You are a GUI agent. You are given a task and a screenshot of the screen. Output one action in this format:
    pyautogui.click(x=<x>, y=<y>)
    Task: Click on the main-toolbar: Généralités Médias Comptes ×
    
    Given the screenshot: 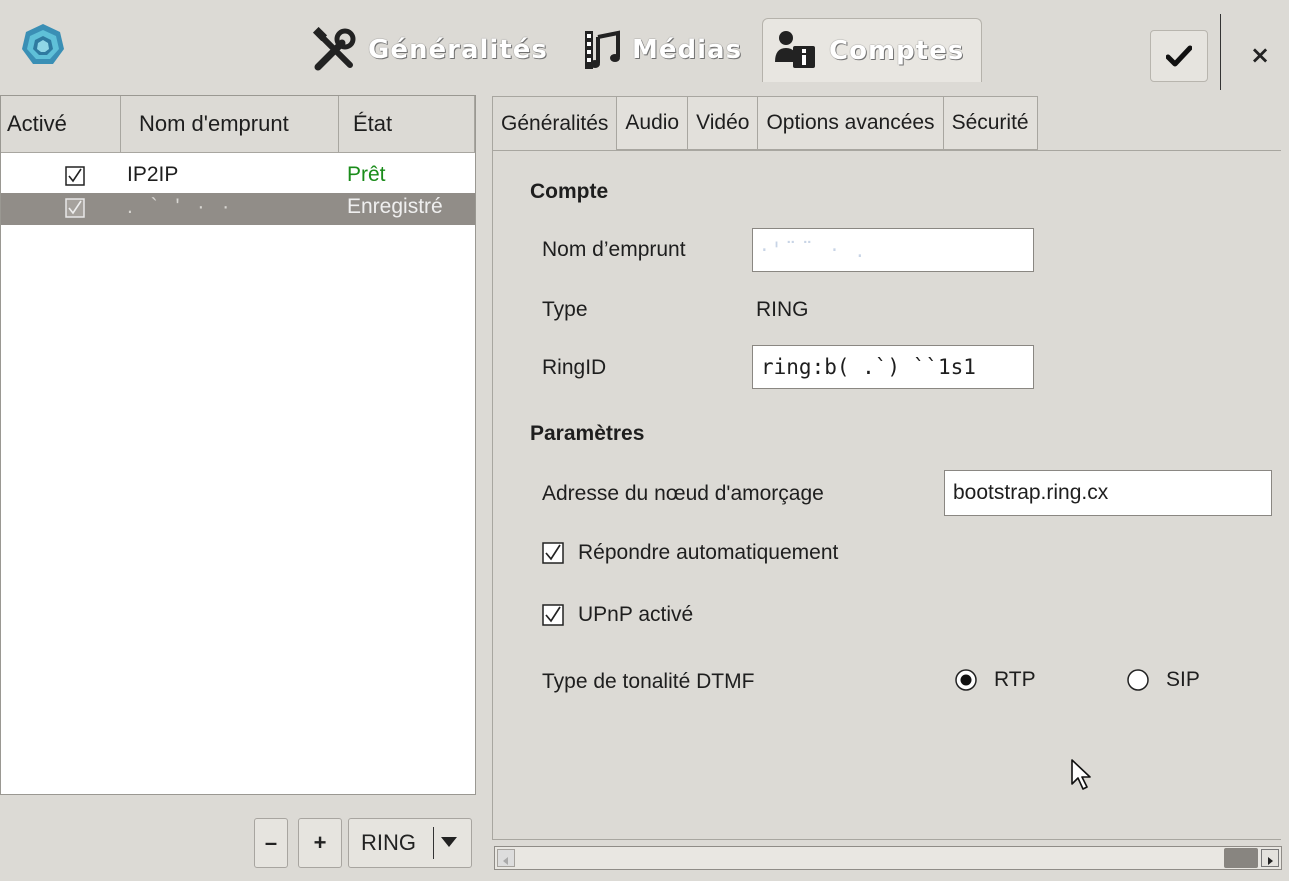 What is the action you would take?
    pyautogui.click(x=644, y=46)
    